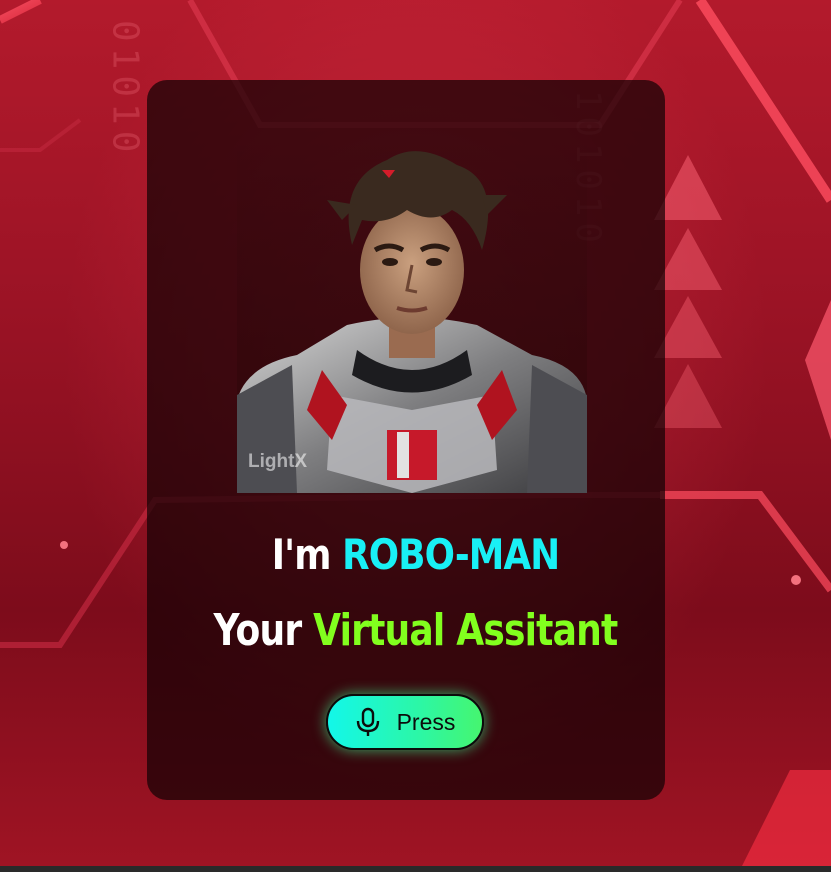  Describe the element at coordinates (415, 869) in the screenshot. I see `bottom-strip` at that location.